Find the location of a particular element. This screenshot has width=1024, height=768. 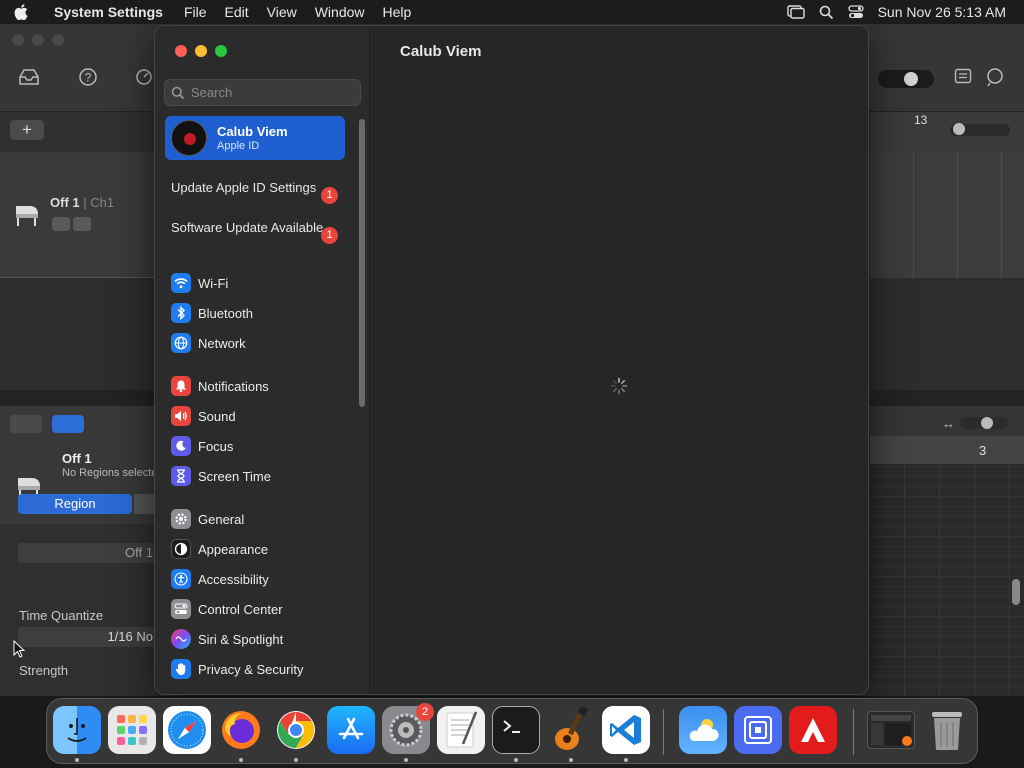

sidebar-item-control-center: Control Center is located at coordinates (266, 609).